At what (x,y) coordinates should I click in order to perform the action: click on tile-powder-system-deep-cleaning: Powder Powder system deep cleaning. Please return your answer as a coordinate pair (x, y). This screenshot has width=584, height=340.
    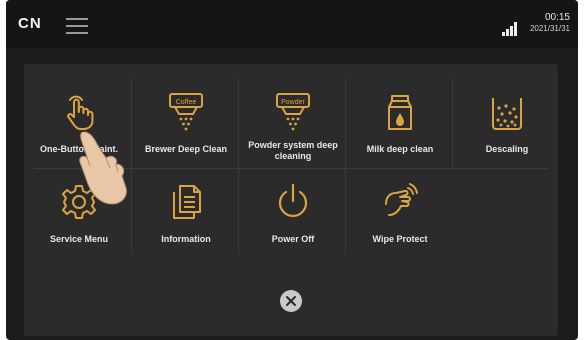
    Looking at the image, I should click on (293, 123).